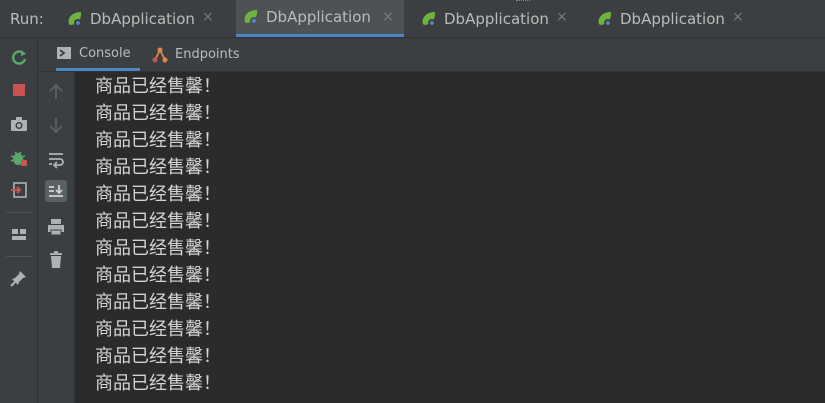  I want to click on run-tab-4: DbApplication ×, so click(672, 18).